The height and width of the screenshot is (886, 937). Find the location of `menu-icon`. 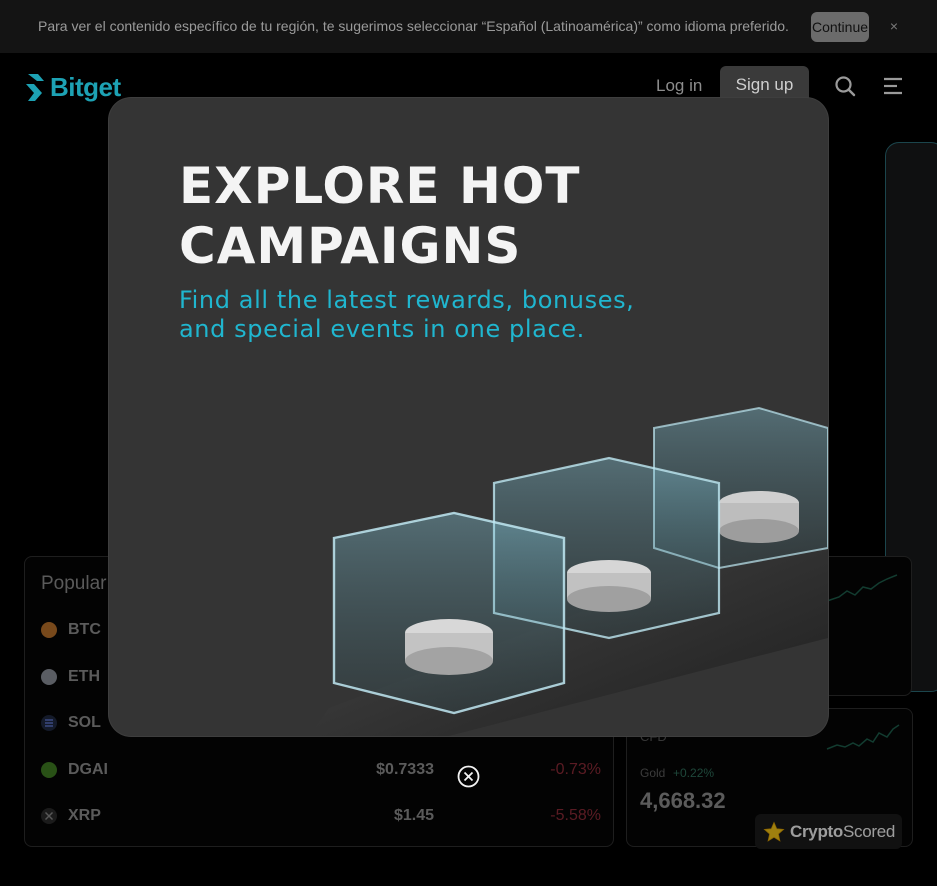

menu-icon is located at coordinates (893, 86).